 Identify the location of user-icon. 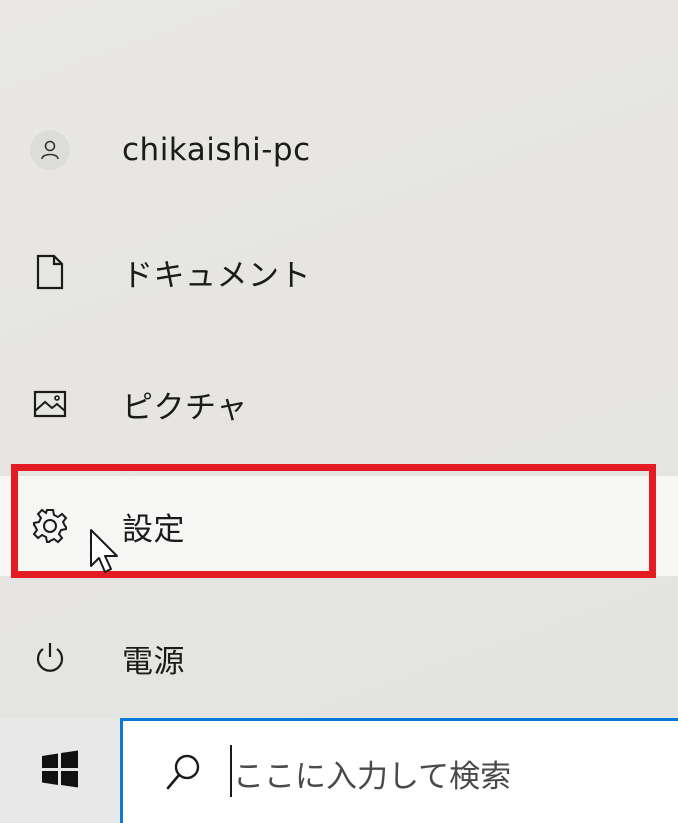
(50, 150).